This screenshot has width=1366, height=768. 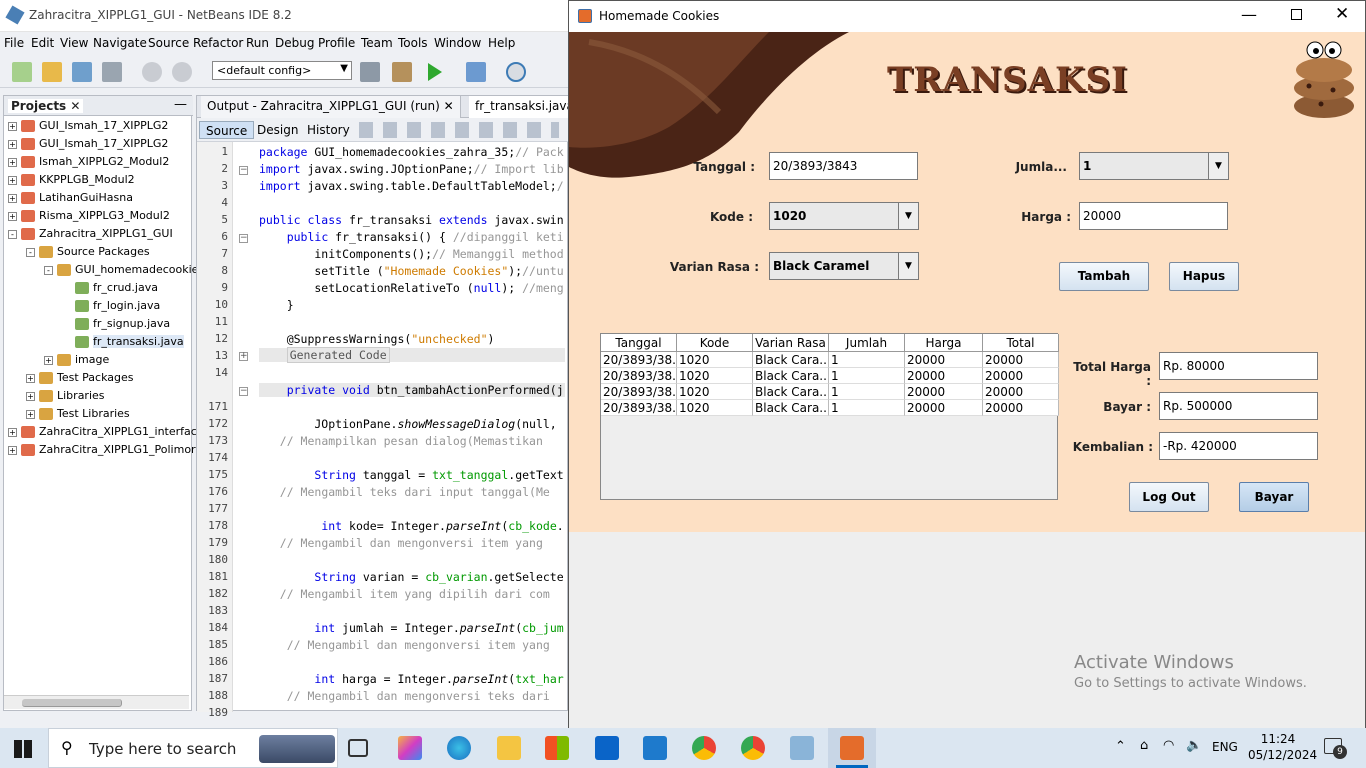 What do you see at coordinates (22, 72) in the screenshot?
I see `new-file-icon` at bounding box center [22, 72].